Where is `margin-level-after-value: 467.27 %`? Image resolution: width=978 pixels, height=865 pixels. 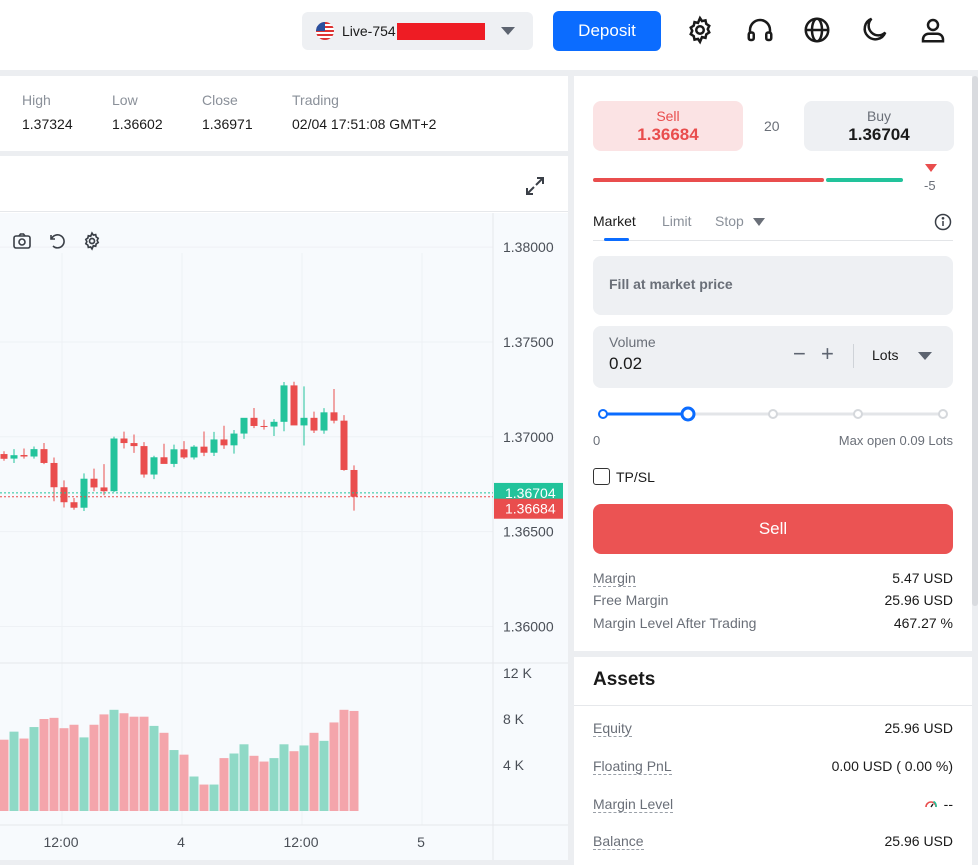
margin-level-after-value: 467.27 % is located at coordinates (923, 623).